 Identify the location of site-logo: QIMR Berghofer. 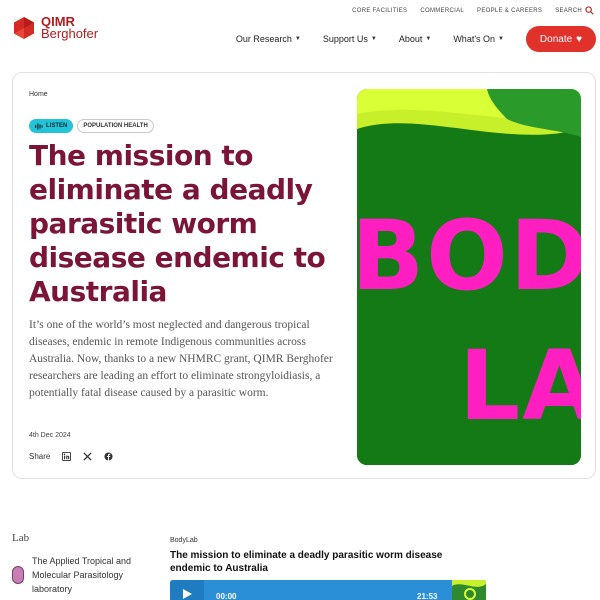
(55, 28).